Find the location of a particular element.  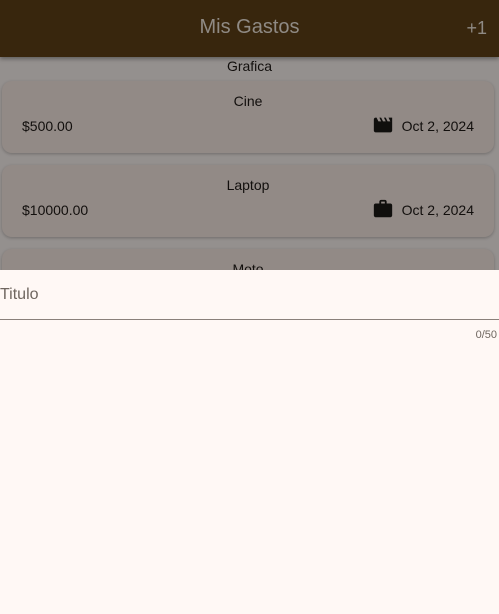

app-title: Mis Gastos is located at coordinates (249, 27).